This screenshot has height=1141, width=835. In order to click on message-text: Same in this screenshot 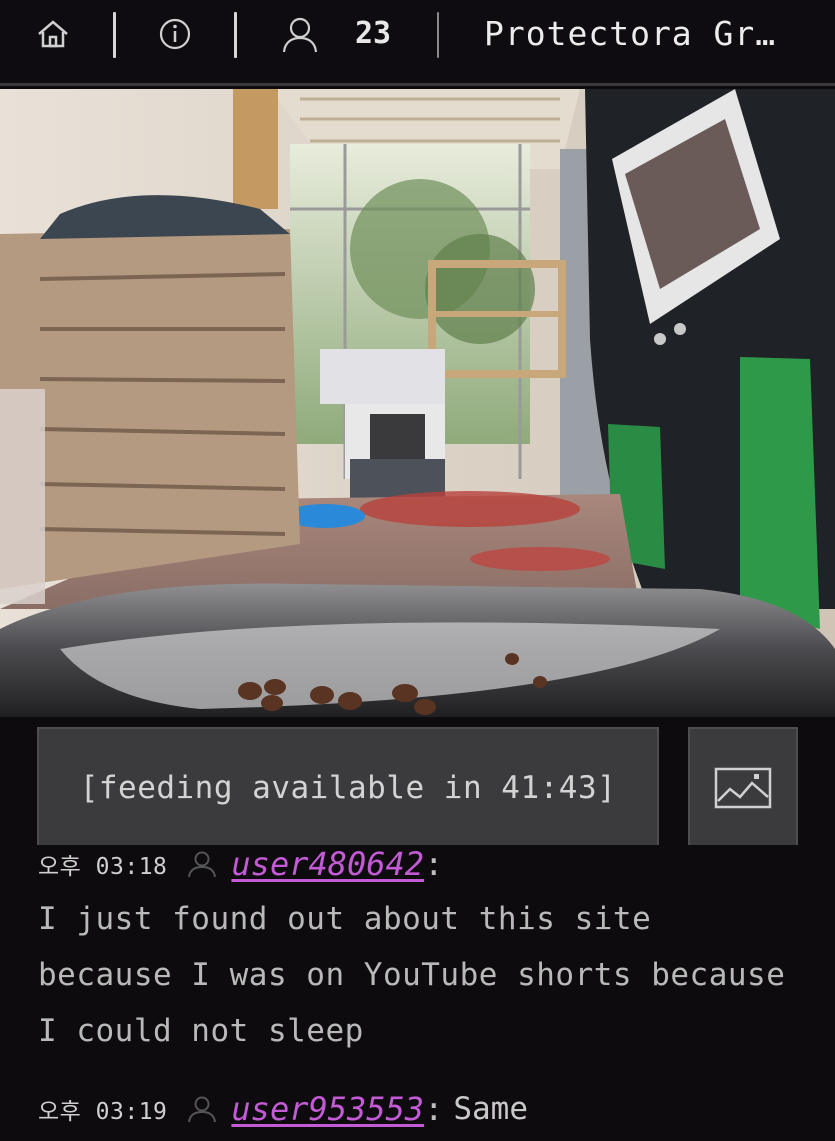, I will do `click(490, 1109)`.